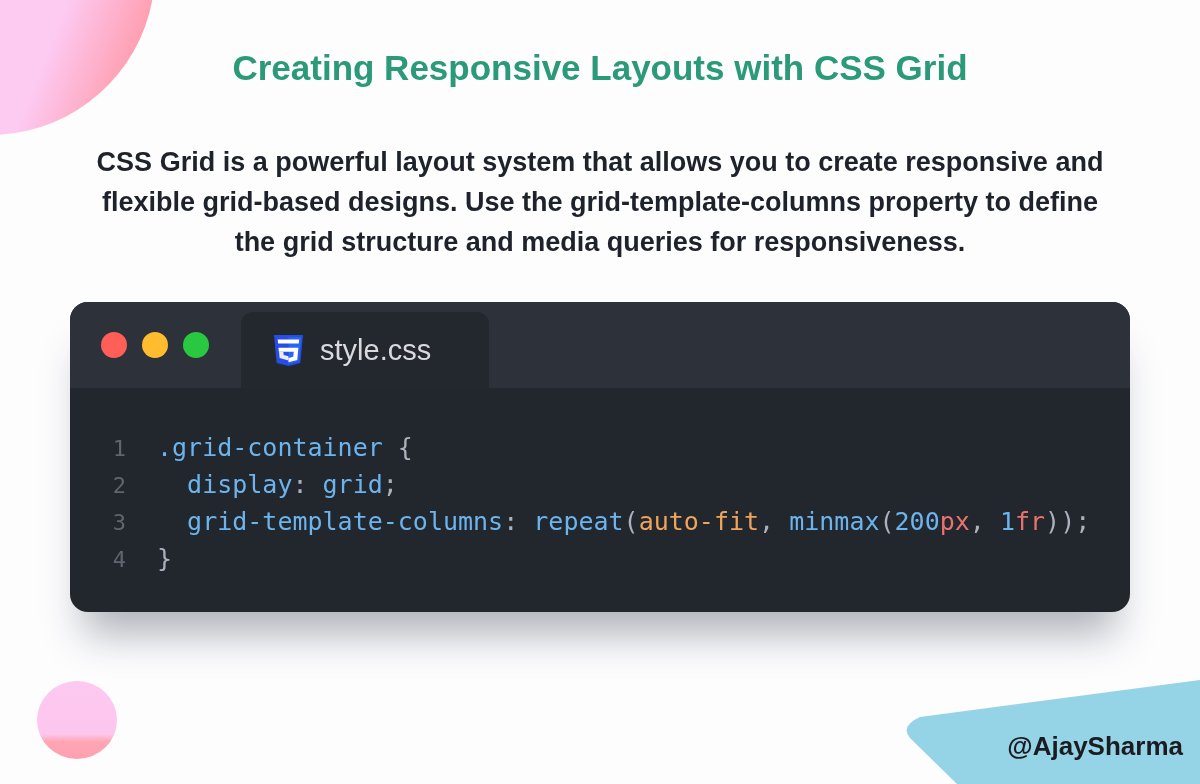 This screenshot has height=784, width=1200. Describe the element at coordinates (118, 449) in the screenshot. I see `line-number: 1` at that location.